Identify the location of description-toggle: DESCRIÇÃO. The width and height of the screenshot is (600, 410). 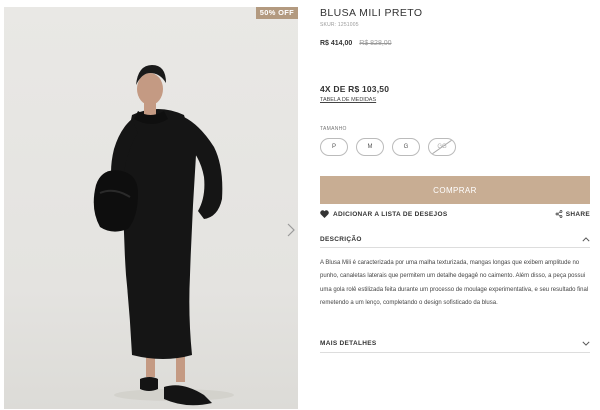
(455, 239).